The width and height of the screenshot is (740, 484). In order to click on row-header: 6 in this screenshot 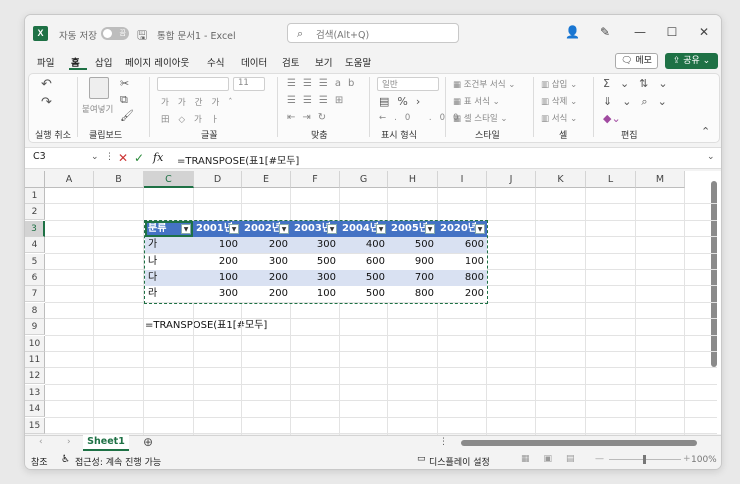, I will do `click(35, 278)`.